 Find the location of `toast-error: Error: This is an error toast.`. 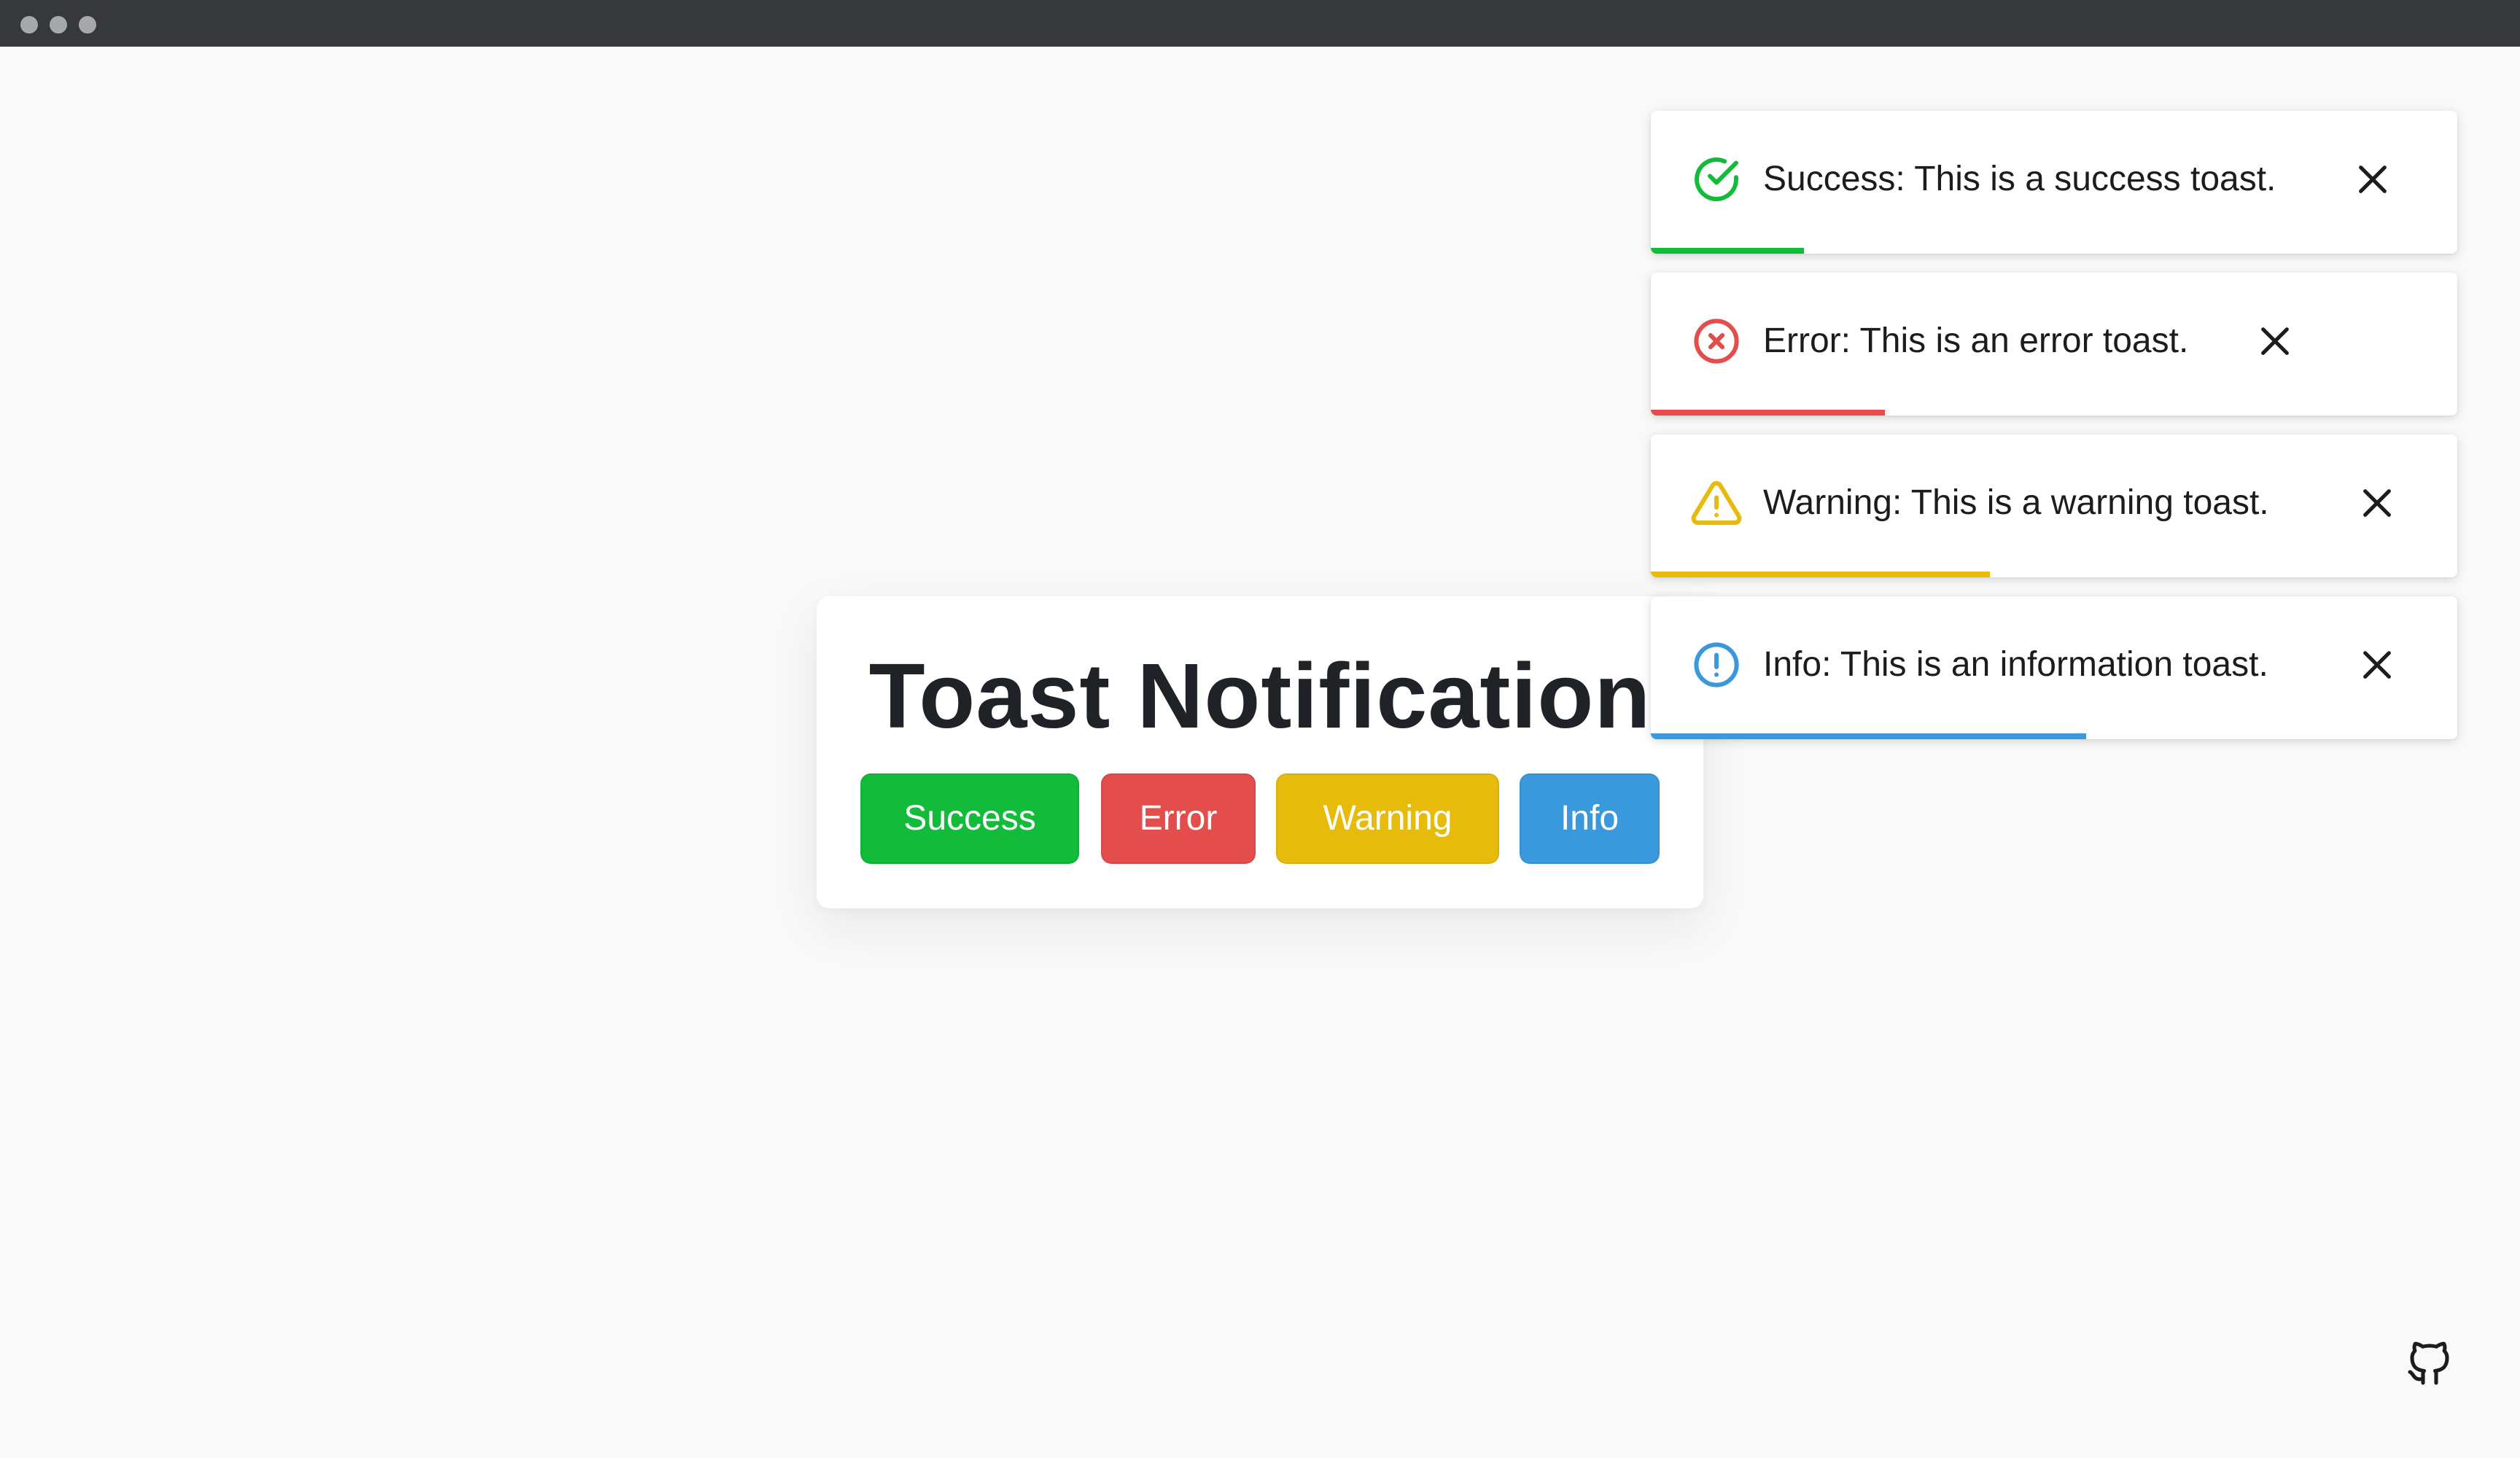

toast-error: Error: This is an error toast. is located at coordinates (2054, 344).